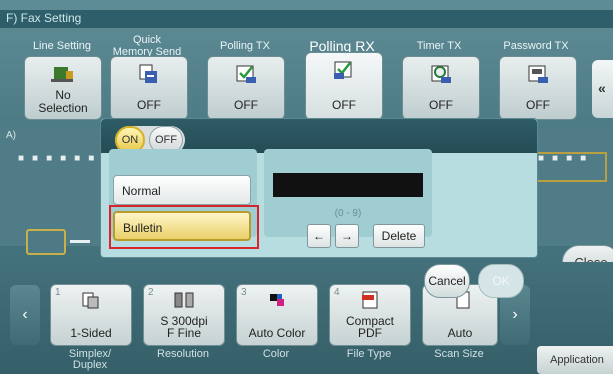 The image size is (613, 374). What do you see at coordinates (460, 333) in the screenshot?
I see `setting-value: Auto` at bounding box center [460, 333].